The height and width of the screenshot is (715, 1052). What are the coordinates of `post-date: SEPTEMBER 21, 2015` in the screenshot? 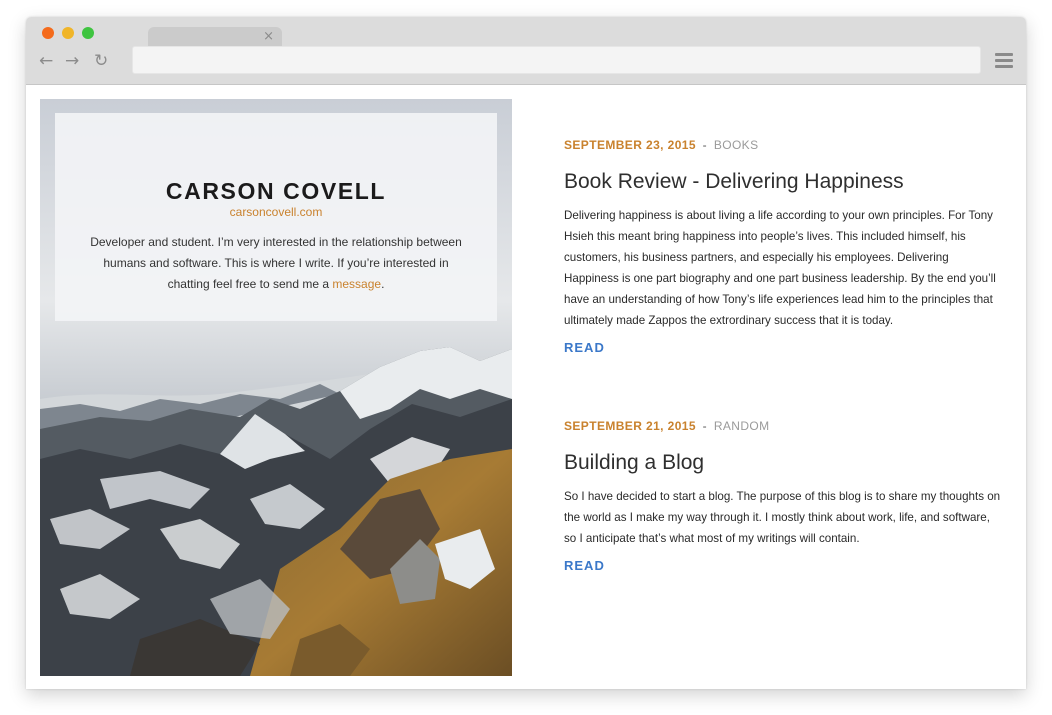 It's located at (630, 426).